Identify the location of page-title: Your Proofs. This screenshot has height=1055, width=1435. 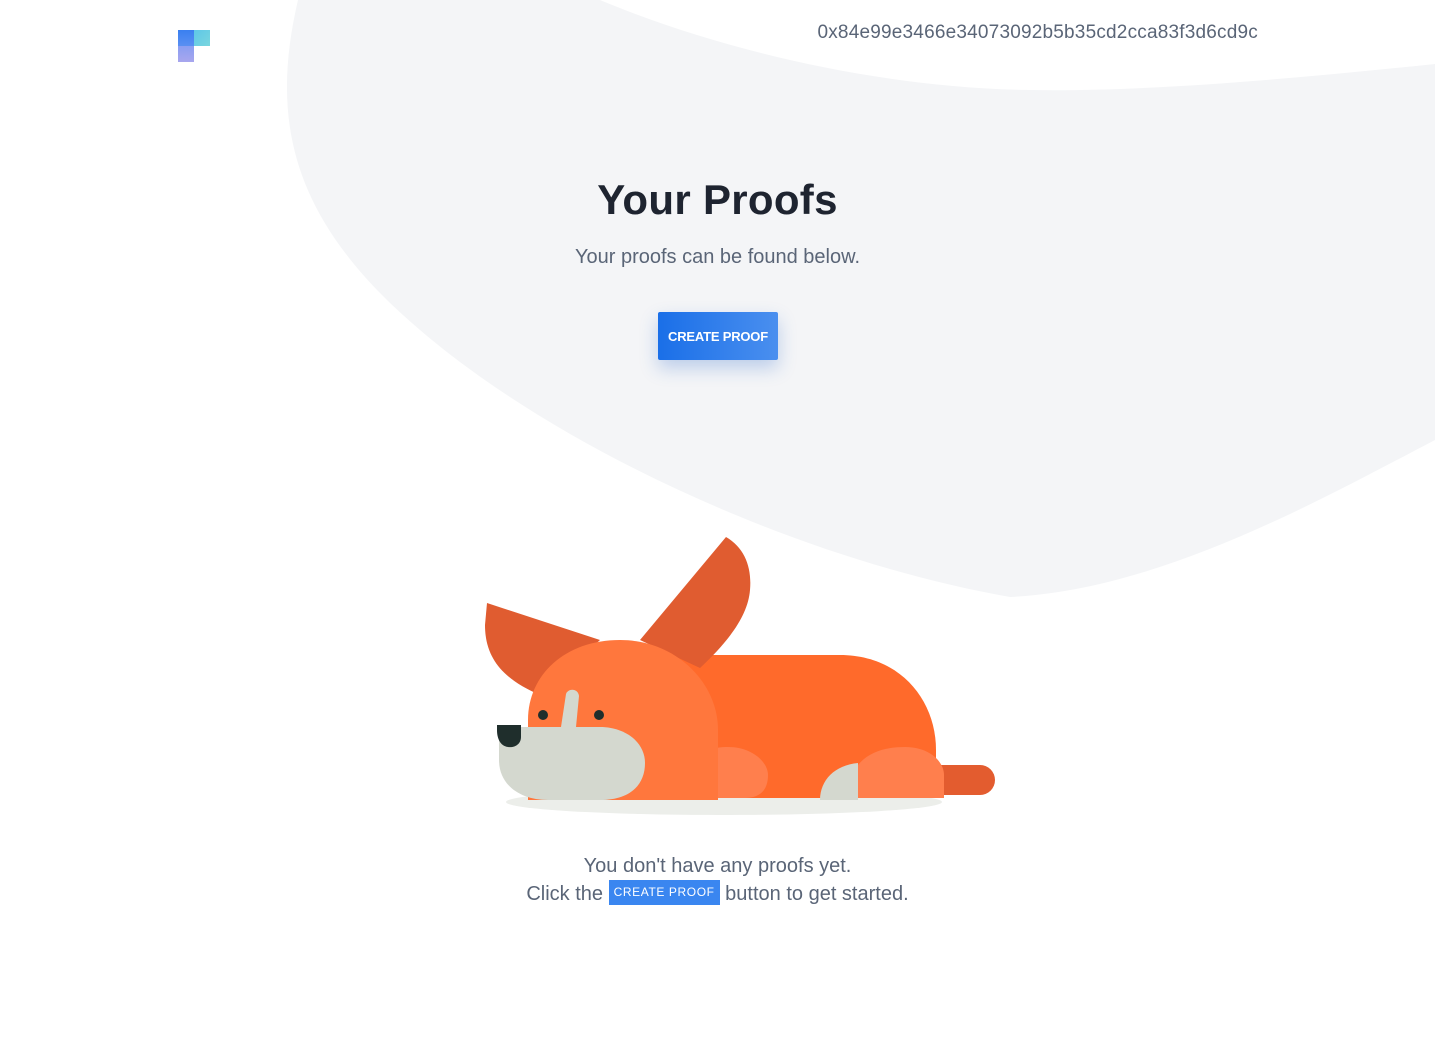
(717, 199).